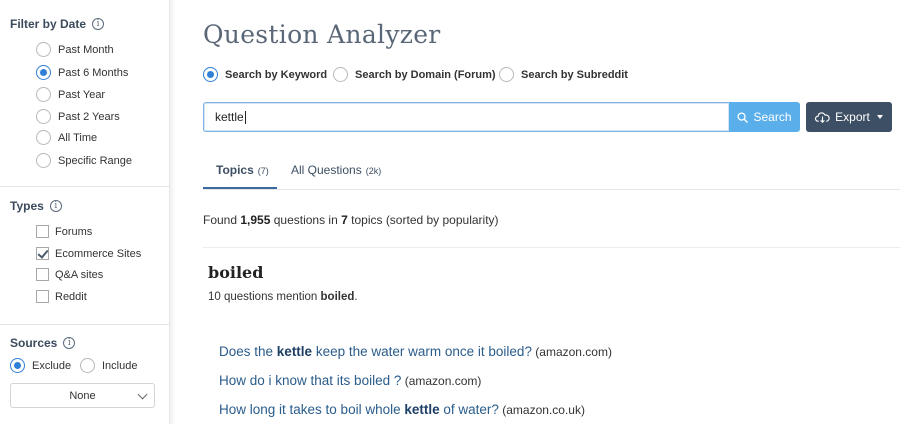 Image resolution: width=900 pixels, height=424 pixels. Describe the element at coordinates (229, 117) in the screenshot. I see `search-input-value: kettle` at that location.